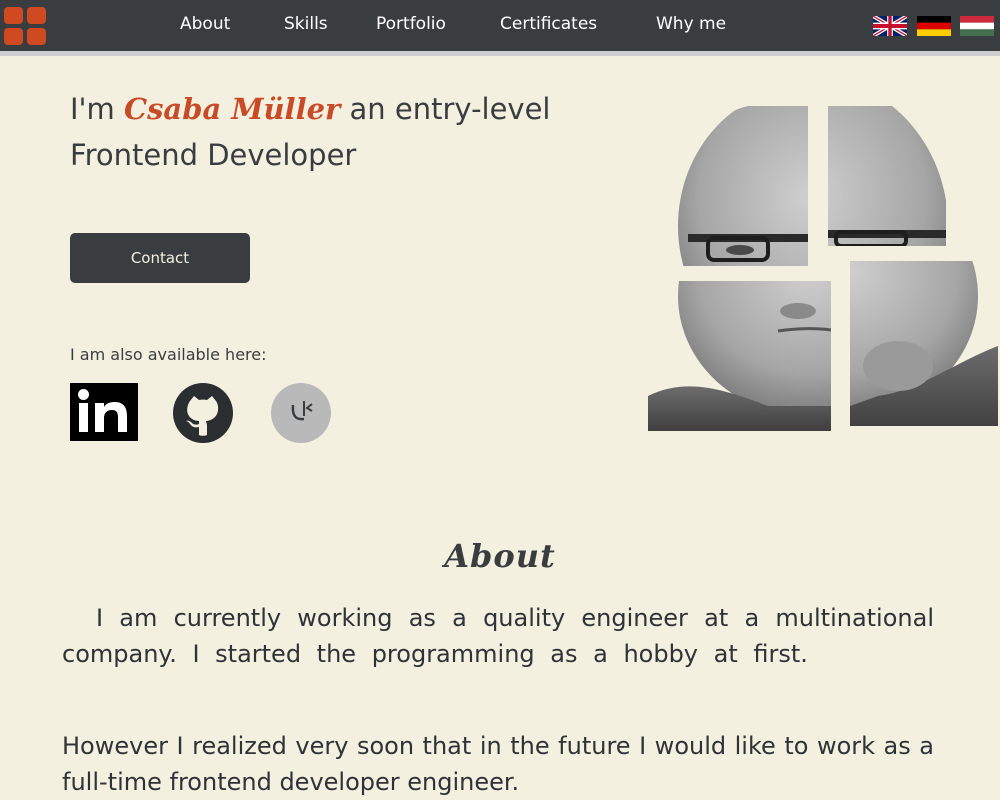 This screenshot has height=800, width=1000. I want to click on nav-link-portfolio: Portfolio, so click(411, 24).